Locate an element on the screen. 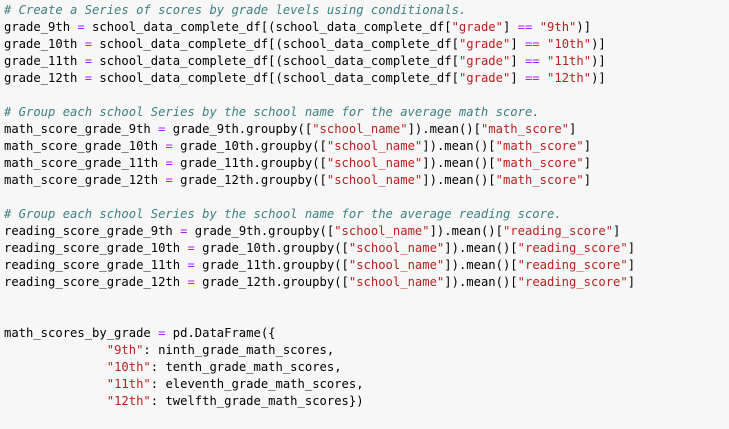  code-token-string-literal: "11th" is located at coordinates (128, 384).